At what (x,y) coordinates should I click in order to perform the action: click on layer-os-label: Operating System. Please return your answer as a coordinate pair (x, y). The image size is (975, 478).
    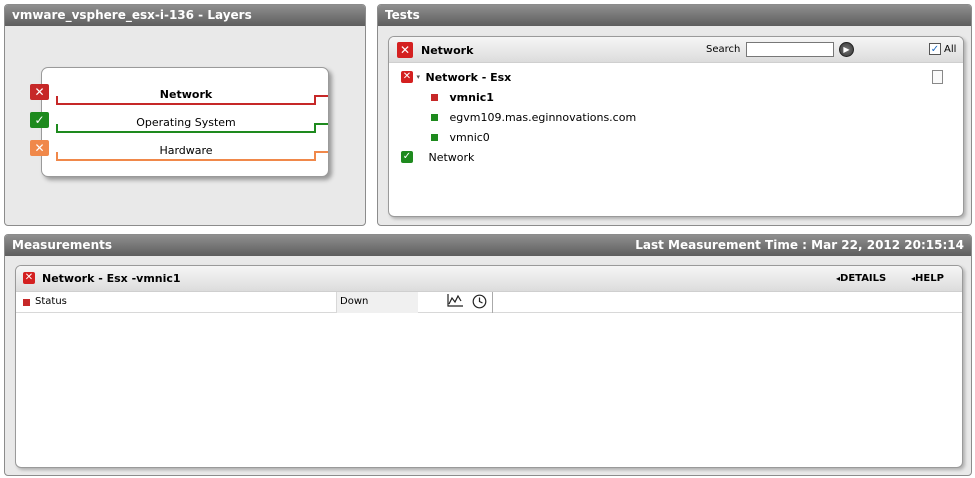
    Looking at the image, I should click on (186, 122).